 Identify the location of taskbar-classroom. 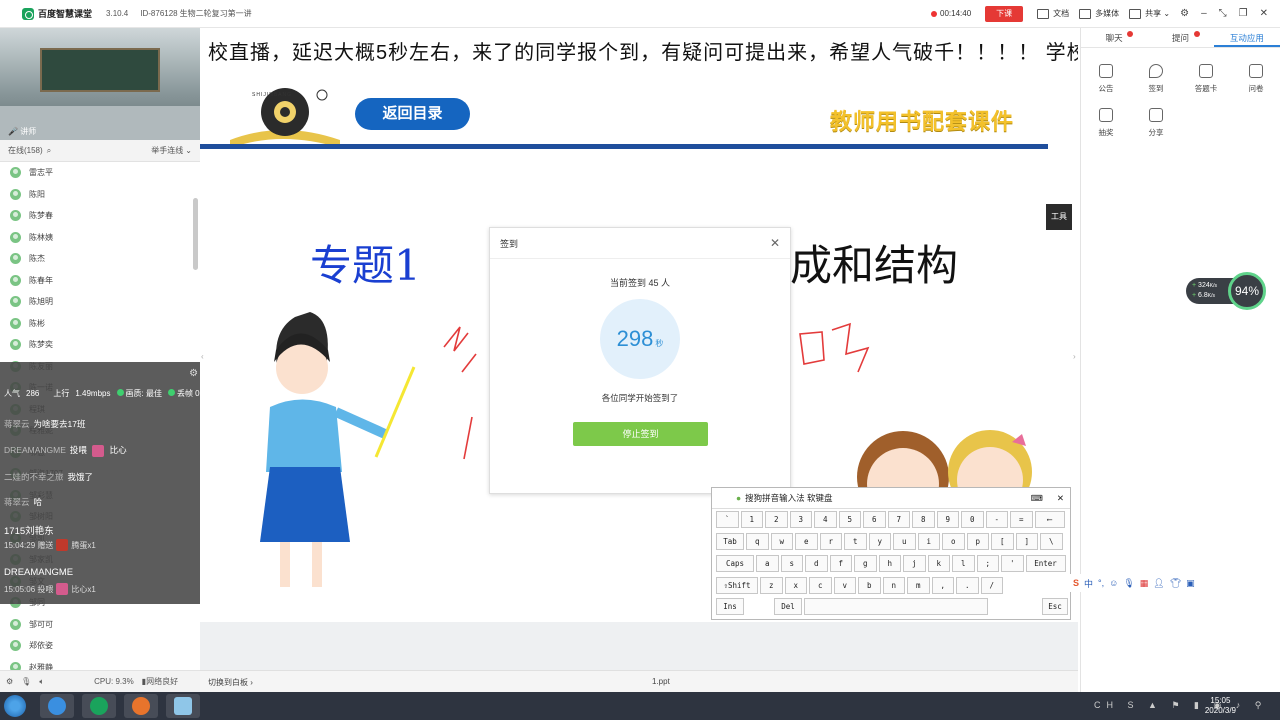
(99, 706).